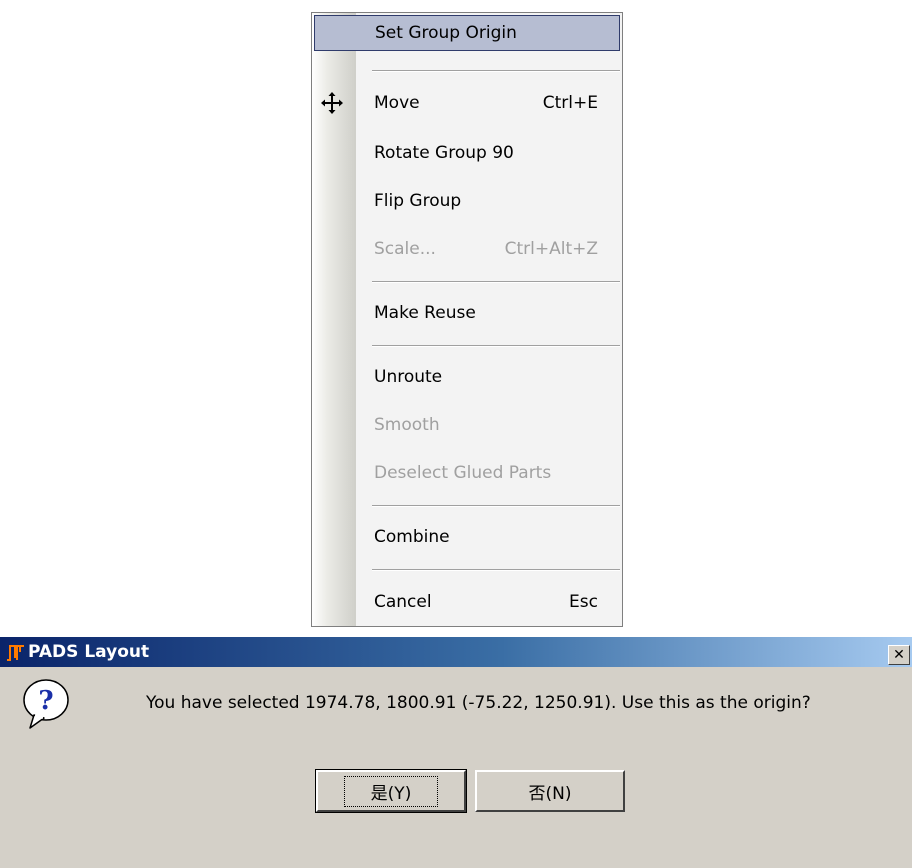 Image resolution: width=912 pixels, height=868 pixels. I want to click on menu-item-set-group-origin: Set Group Origin, so click(467, 33).